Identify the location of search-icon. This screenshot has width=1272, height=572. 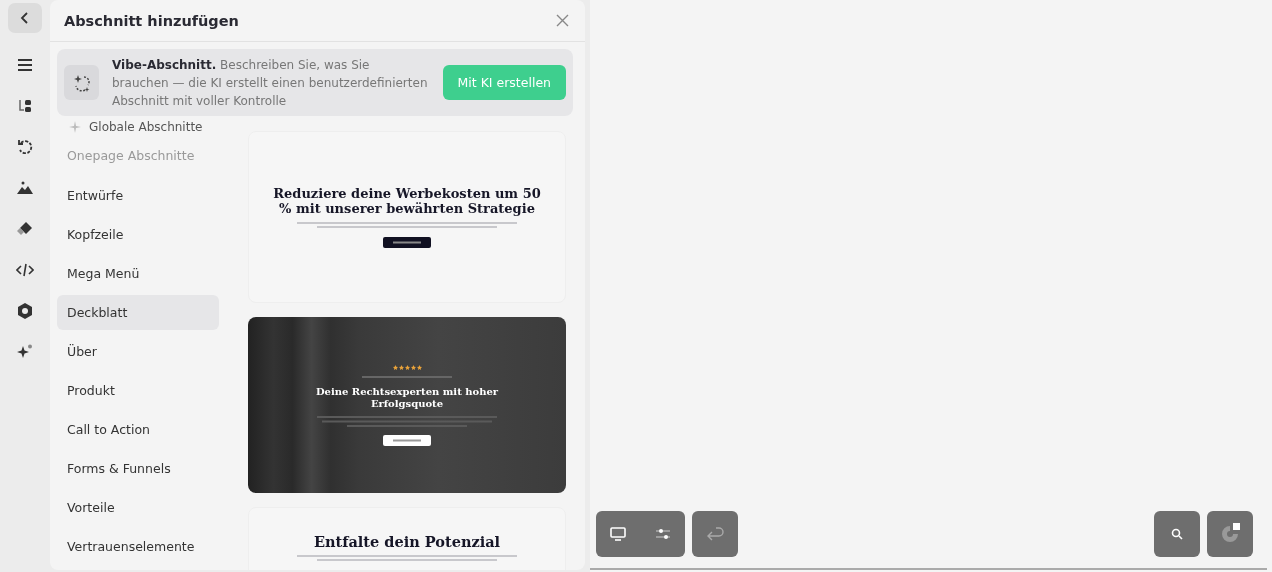
(1177, 534).